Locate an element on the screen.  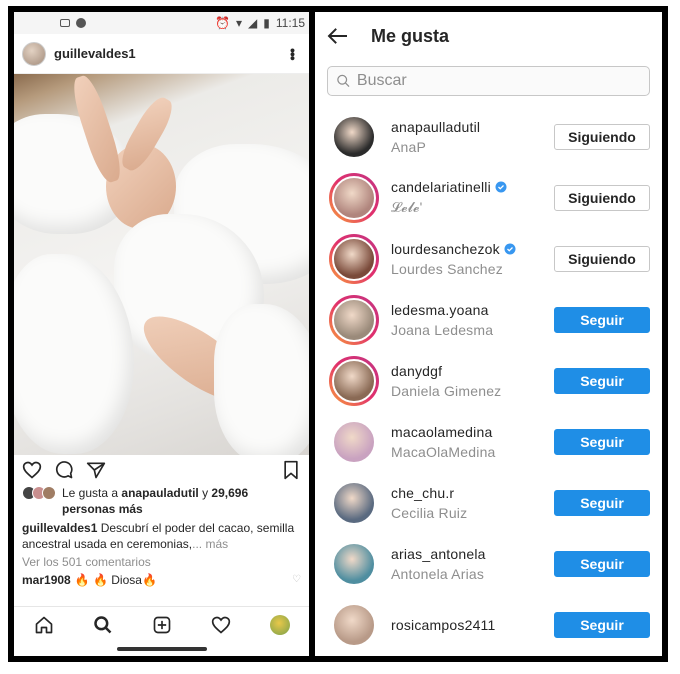
liker-row: macaolamedina MacaOlaMedina Seguir is located at coordinates (488, 441).